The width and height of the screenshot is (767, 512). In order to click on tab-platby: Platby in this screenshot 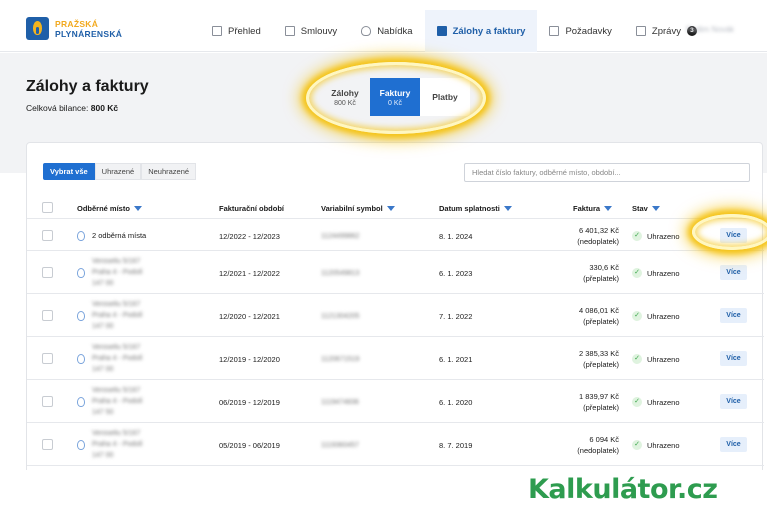, I will do `click(445, 97)`.